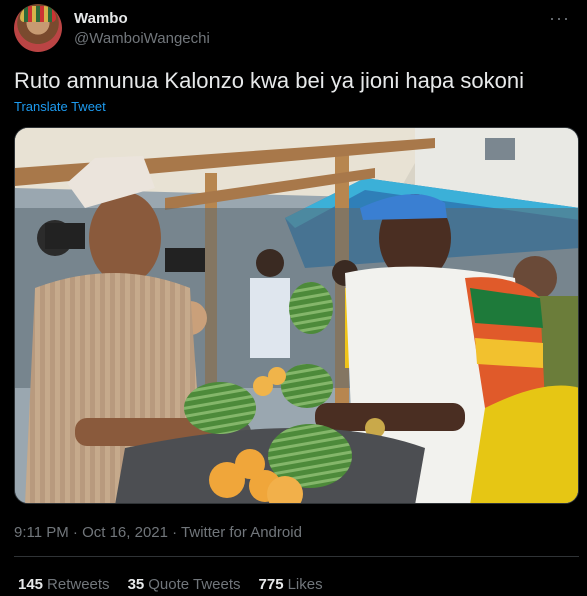 The height and width of the screenshot is (596, 587). I want to click on likes-count: 775, so click(271, 584).